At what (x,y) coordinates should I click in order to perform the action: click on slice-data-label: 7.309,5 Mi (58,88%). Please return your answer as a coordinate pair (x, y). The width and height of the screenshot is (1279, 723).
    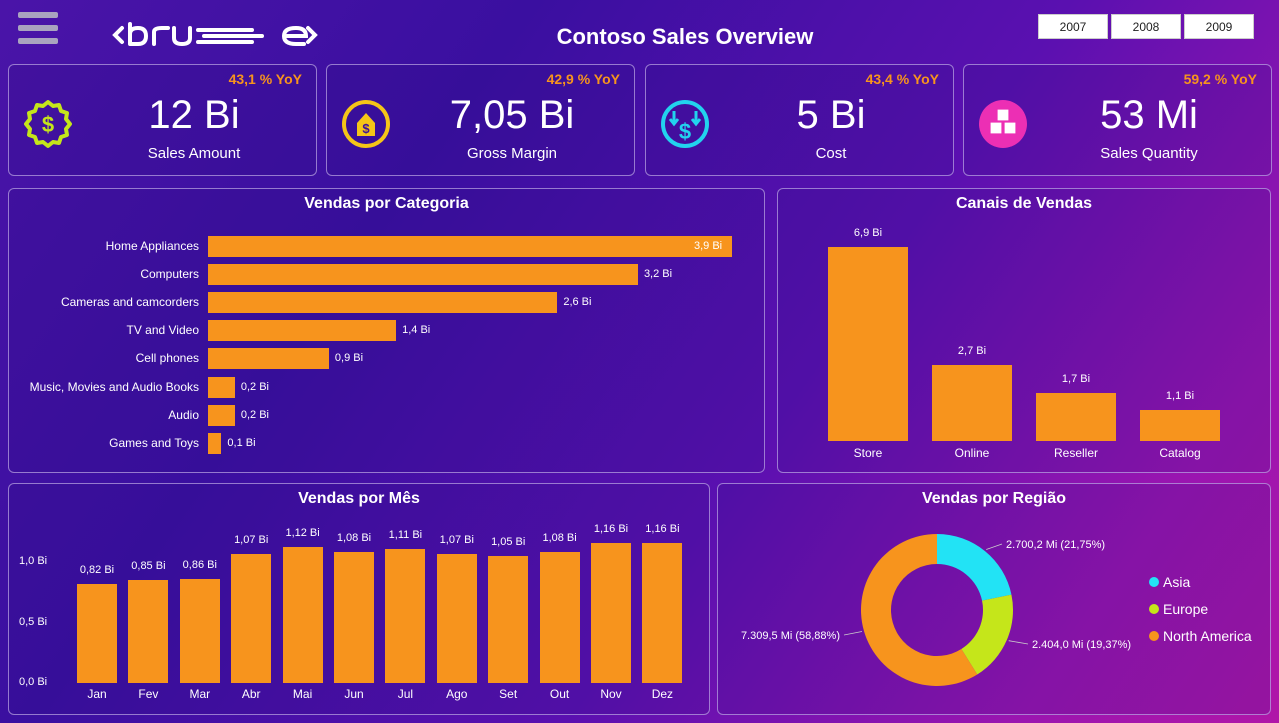
    Looking at the image, I should click on (790, 636).